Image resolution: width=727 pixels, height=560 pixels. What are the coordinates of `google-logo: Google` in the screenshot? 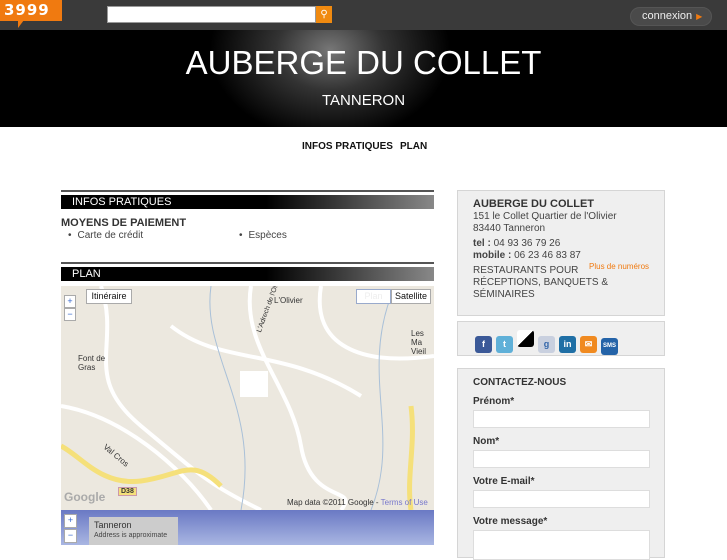 It's located at (85, 497).